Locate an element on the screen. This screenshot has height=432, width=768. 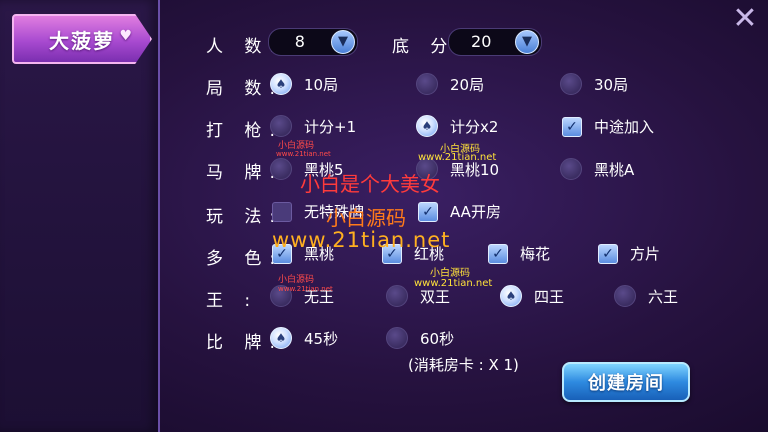
tab-label: 大菠萝 is located at coordinates (82, 40).